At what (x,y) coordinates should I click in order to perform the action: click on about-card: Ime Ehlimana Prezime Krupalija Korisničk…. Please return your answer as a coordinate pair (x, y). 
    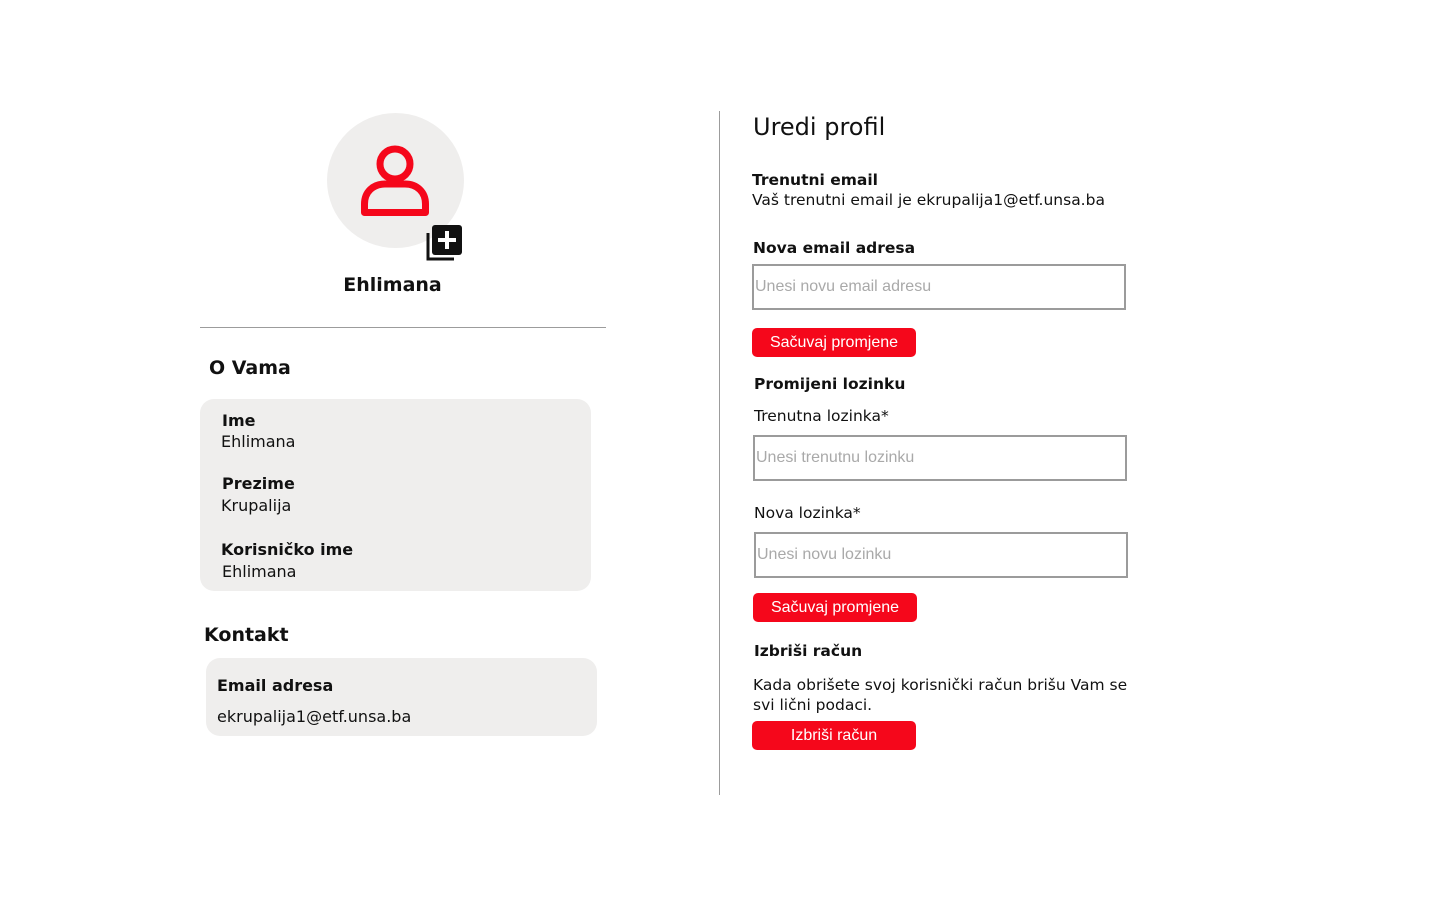
    Looking at the image, I should click on (395, 495).